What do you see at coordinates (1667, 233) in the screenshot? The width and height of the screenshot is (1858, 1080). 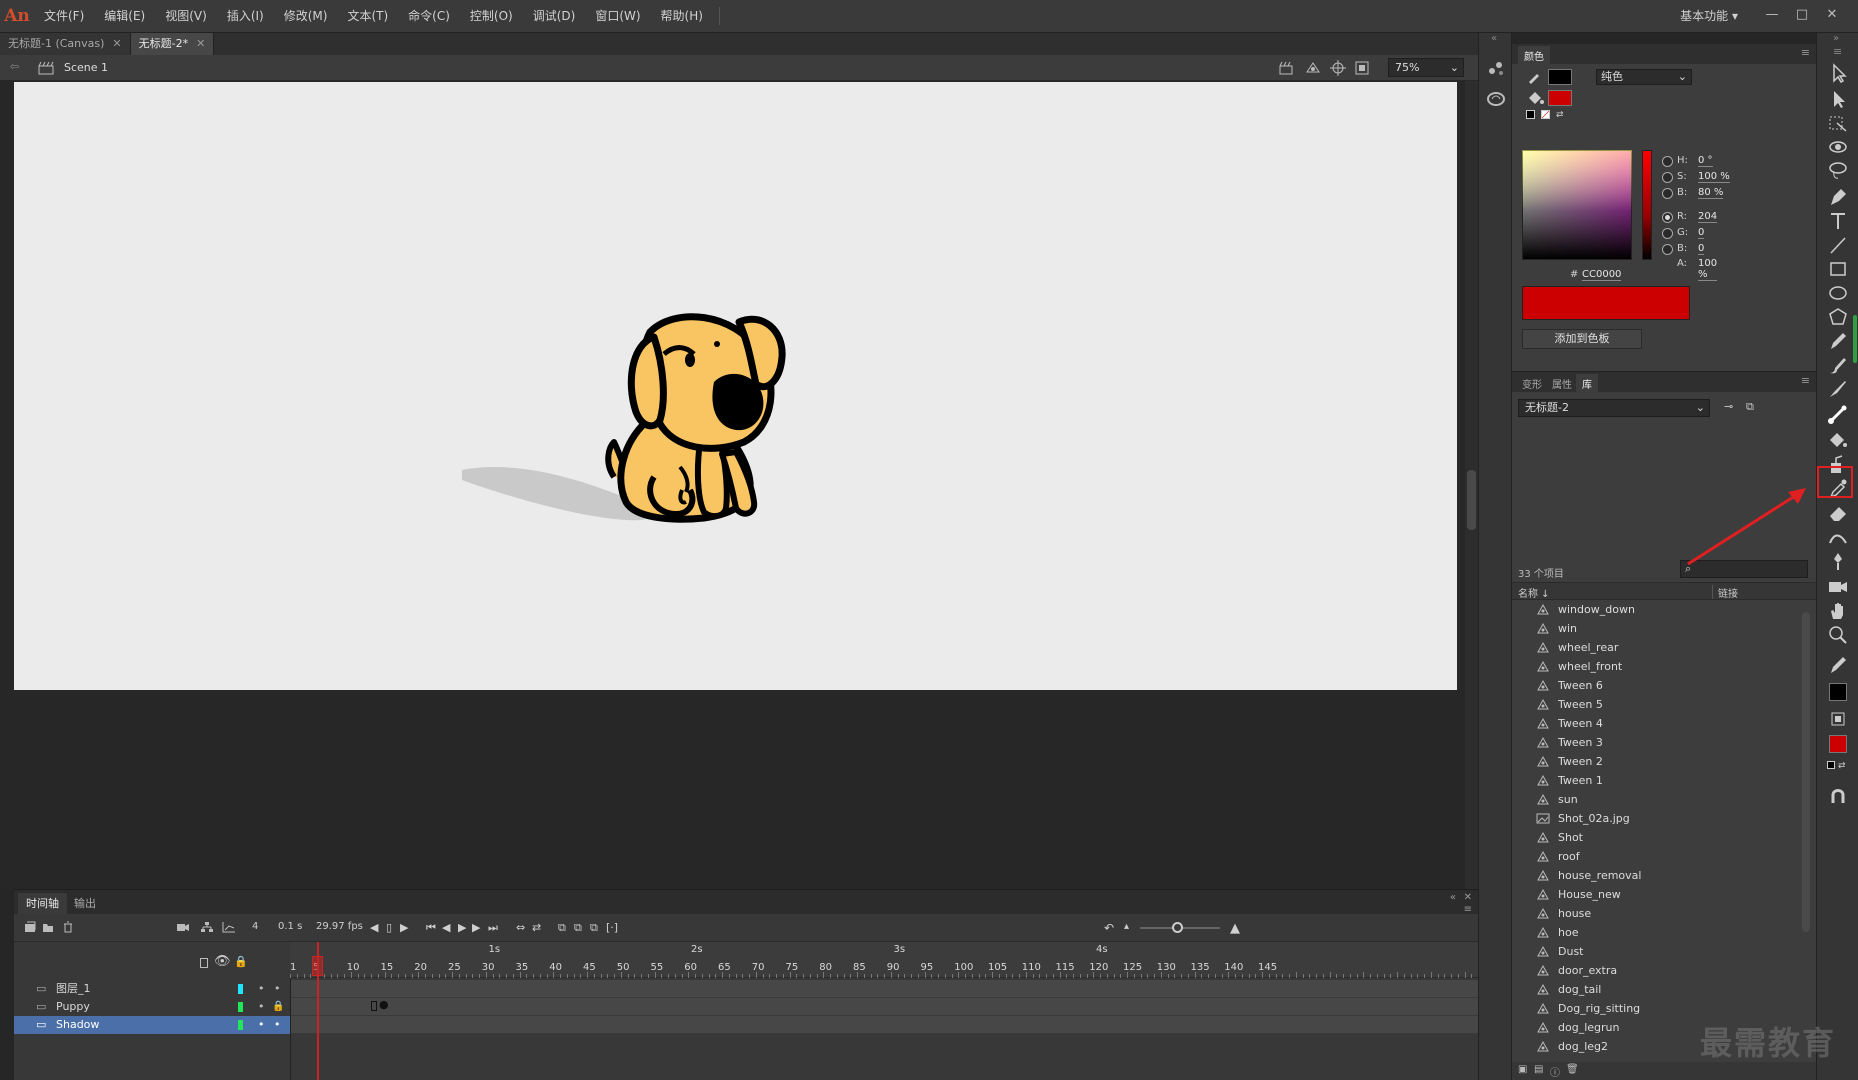 I see `radio-g` at bounding box center [1667, 233].